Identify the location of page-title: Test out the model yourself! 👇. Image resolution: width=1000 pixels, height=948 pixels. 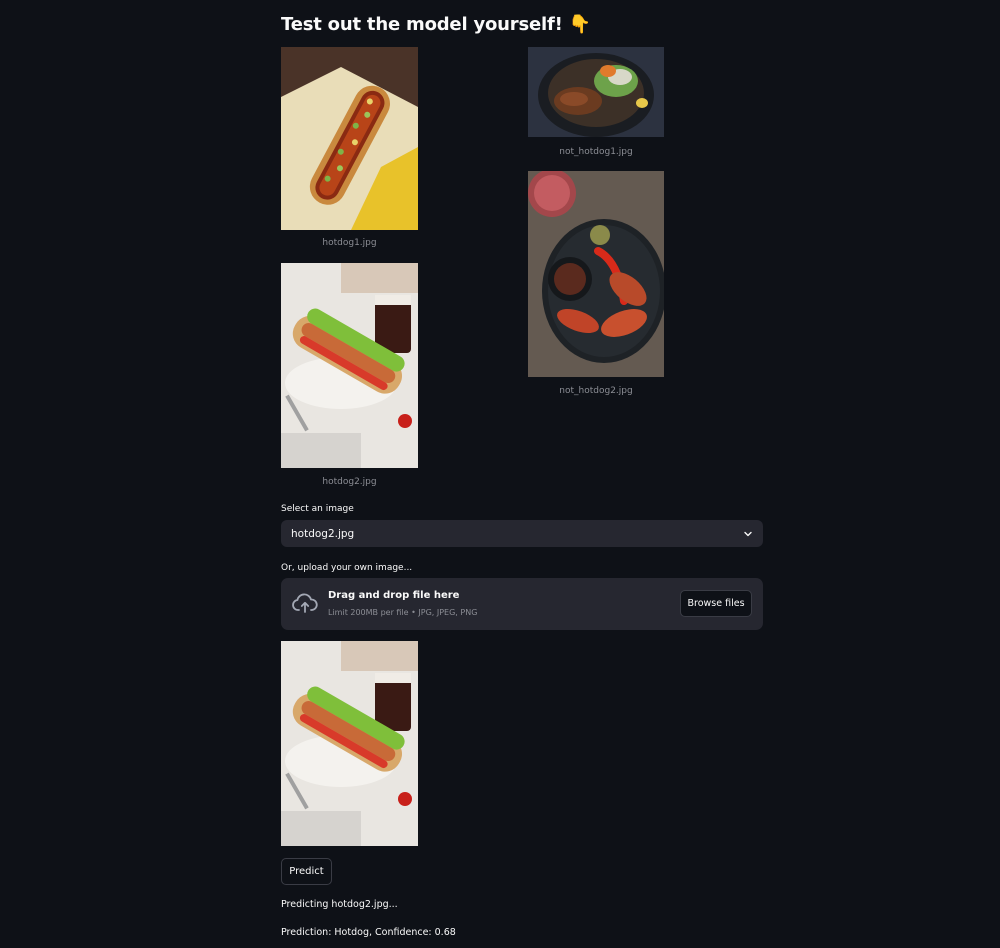
(436, 24).